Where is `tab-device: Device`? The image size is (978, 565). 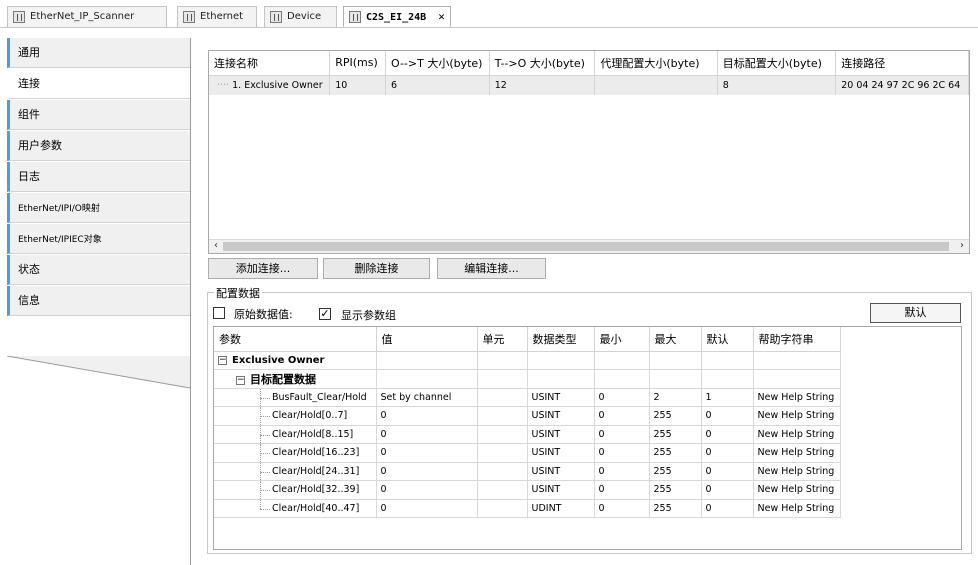
tab-device: Device is located at coordinates (300, 16).